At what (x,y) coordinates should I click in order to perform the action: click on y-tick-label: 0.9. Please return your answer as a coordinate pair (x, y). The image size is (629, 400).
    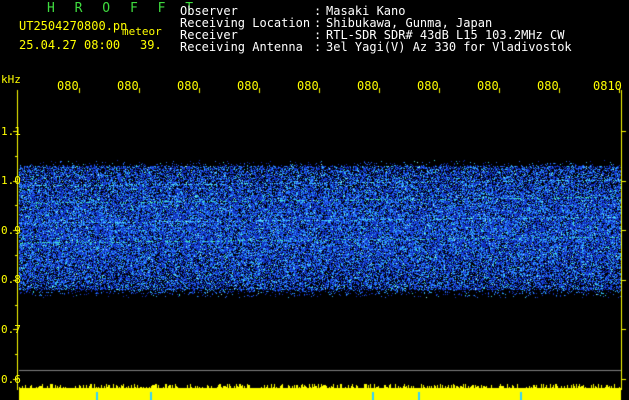
    Looking at the image, I should click on (11, 230).